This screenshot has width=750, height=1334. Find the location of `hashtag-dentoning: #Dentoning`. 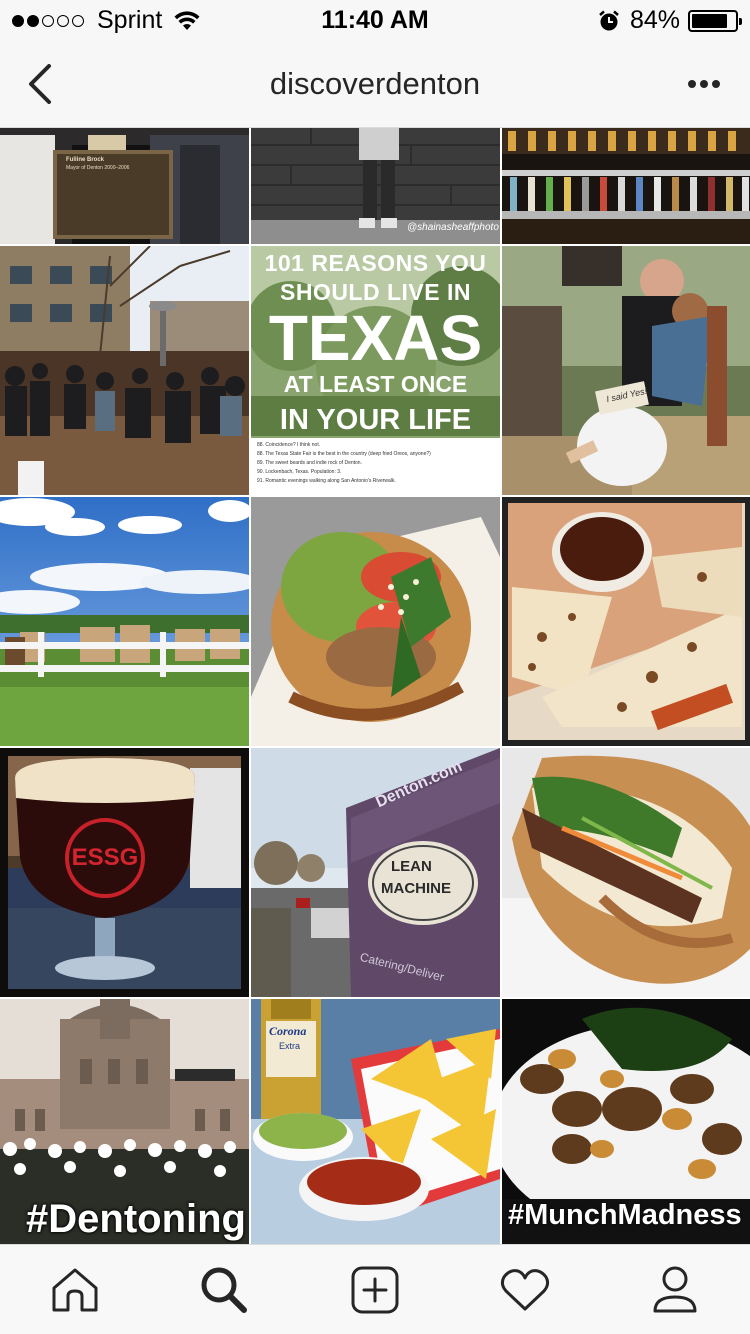

hashtag-dentoning: #Dentoning is located at coordinates (136, 1219).